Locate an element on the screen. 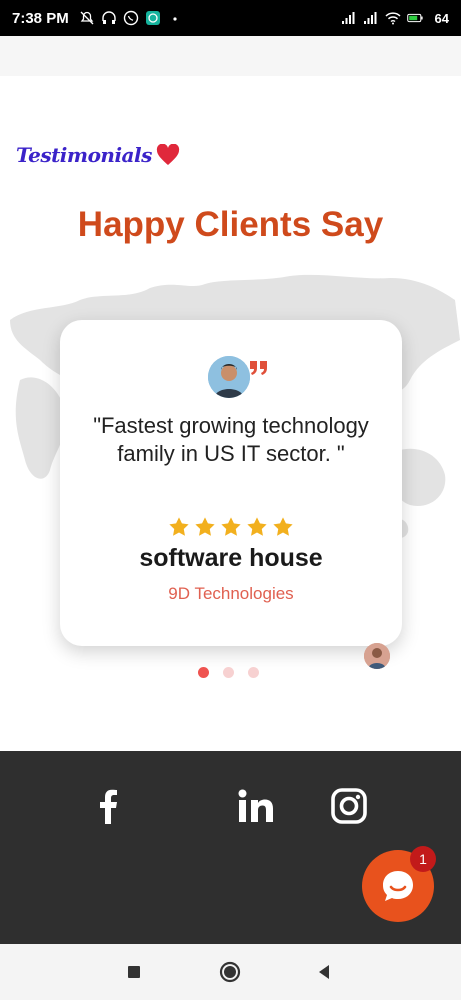  circle-icon is located at coordinates (230, 972).